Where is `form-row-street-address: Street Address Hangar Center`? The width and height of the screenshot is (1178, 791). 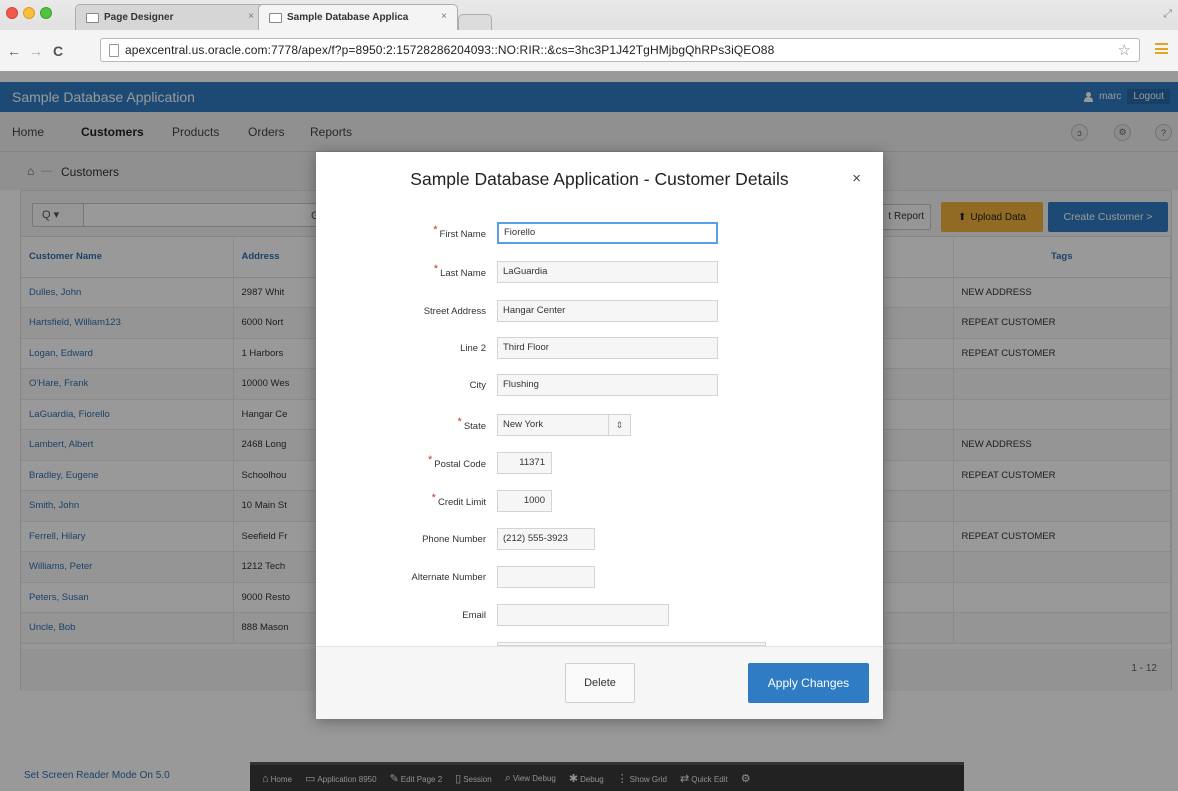
form-row-street-address: Street Address Hangar Center is located at coordinates (599, 311).